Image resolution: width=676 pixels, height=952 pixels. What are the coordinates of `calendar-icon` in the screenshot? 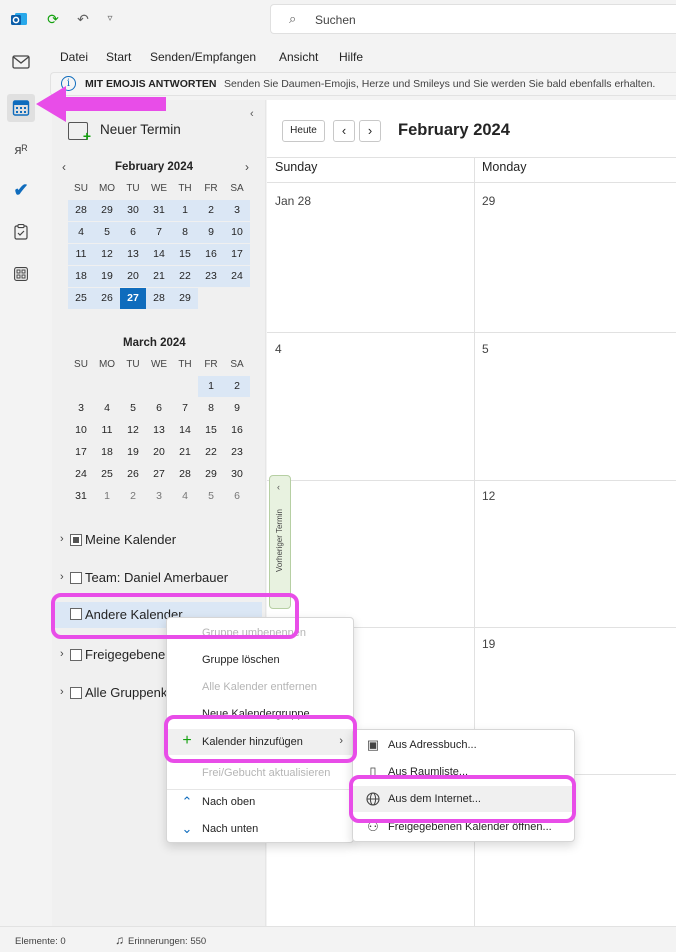 It's located at (21, 108).